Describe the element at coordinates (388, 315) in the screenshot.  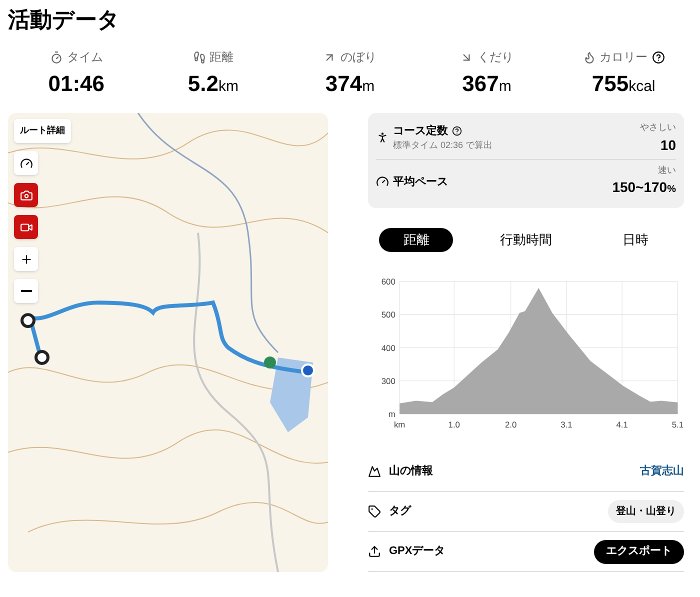
I see `y-tick-label: 500` at that location.